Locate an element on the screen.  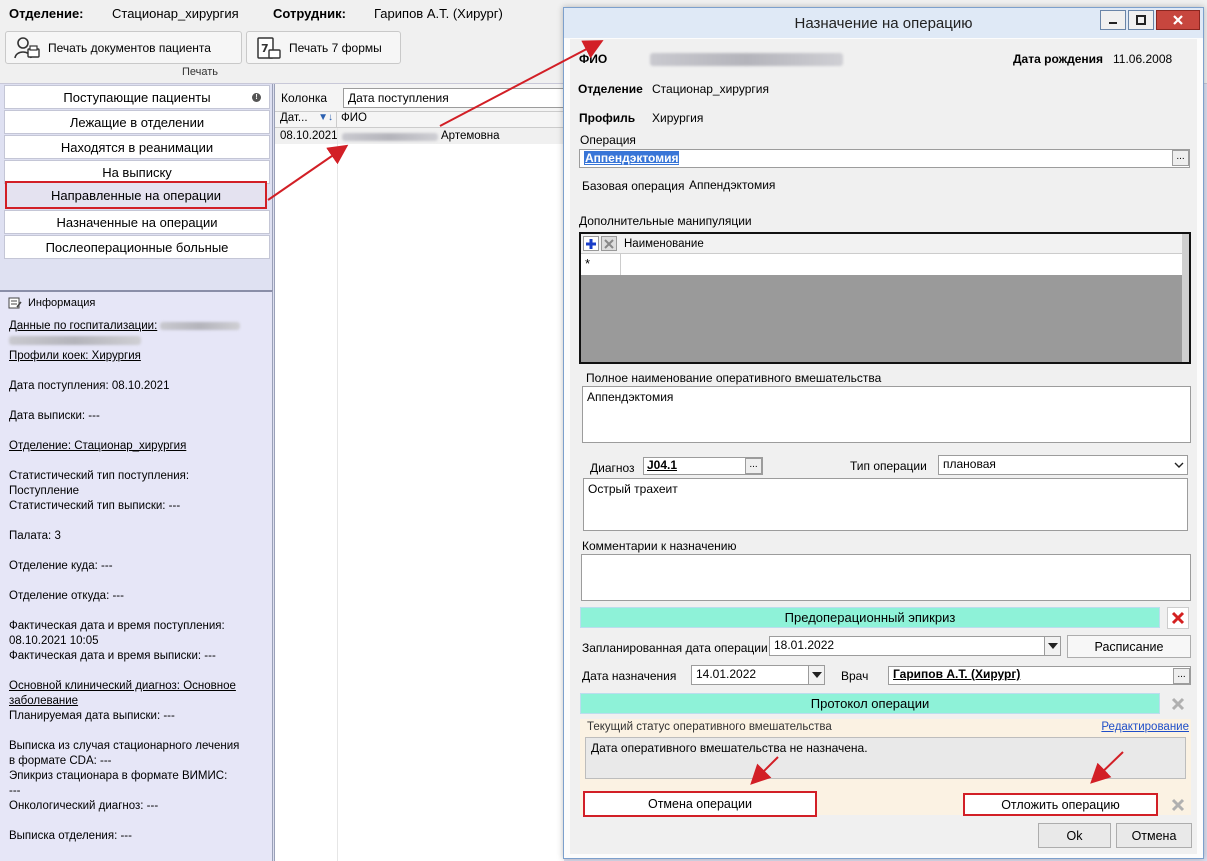
new-row: * is located at coordinates (881, 264).